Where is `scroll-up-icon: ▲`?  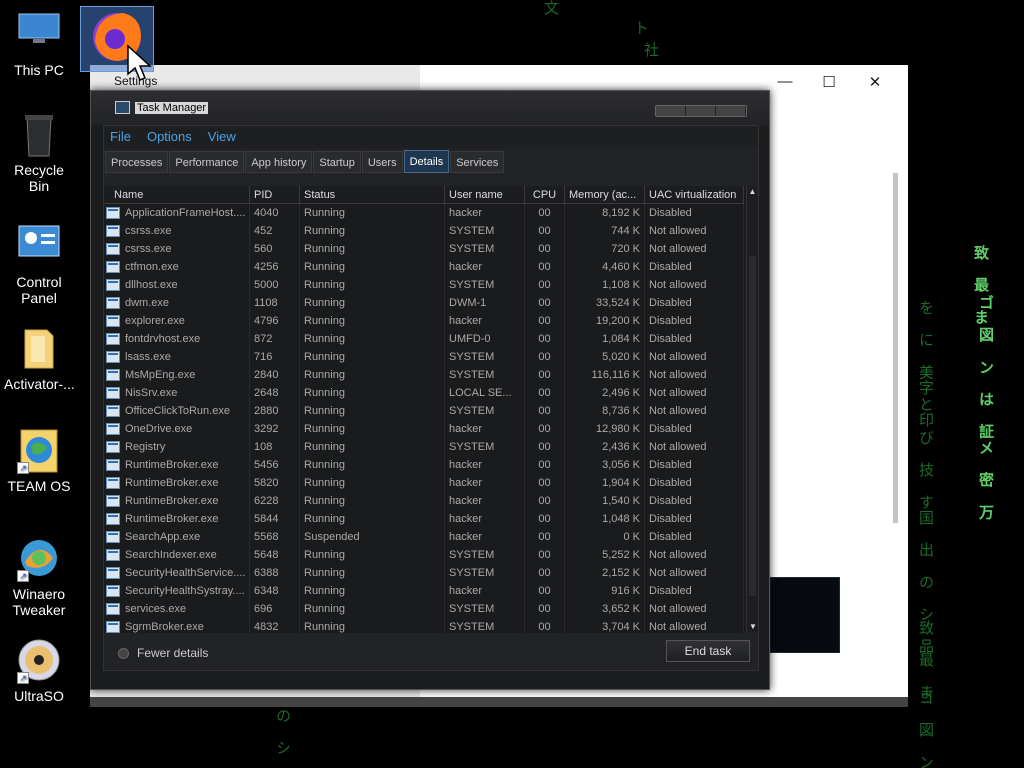
scroll-up-icon: ▲ is located at coordinates (752, 192).